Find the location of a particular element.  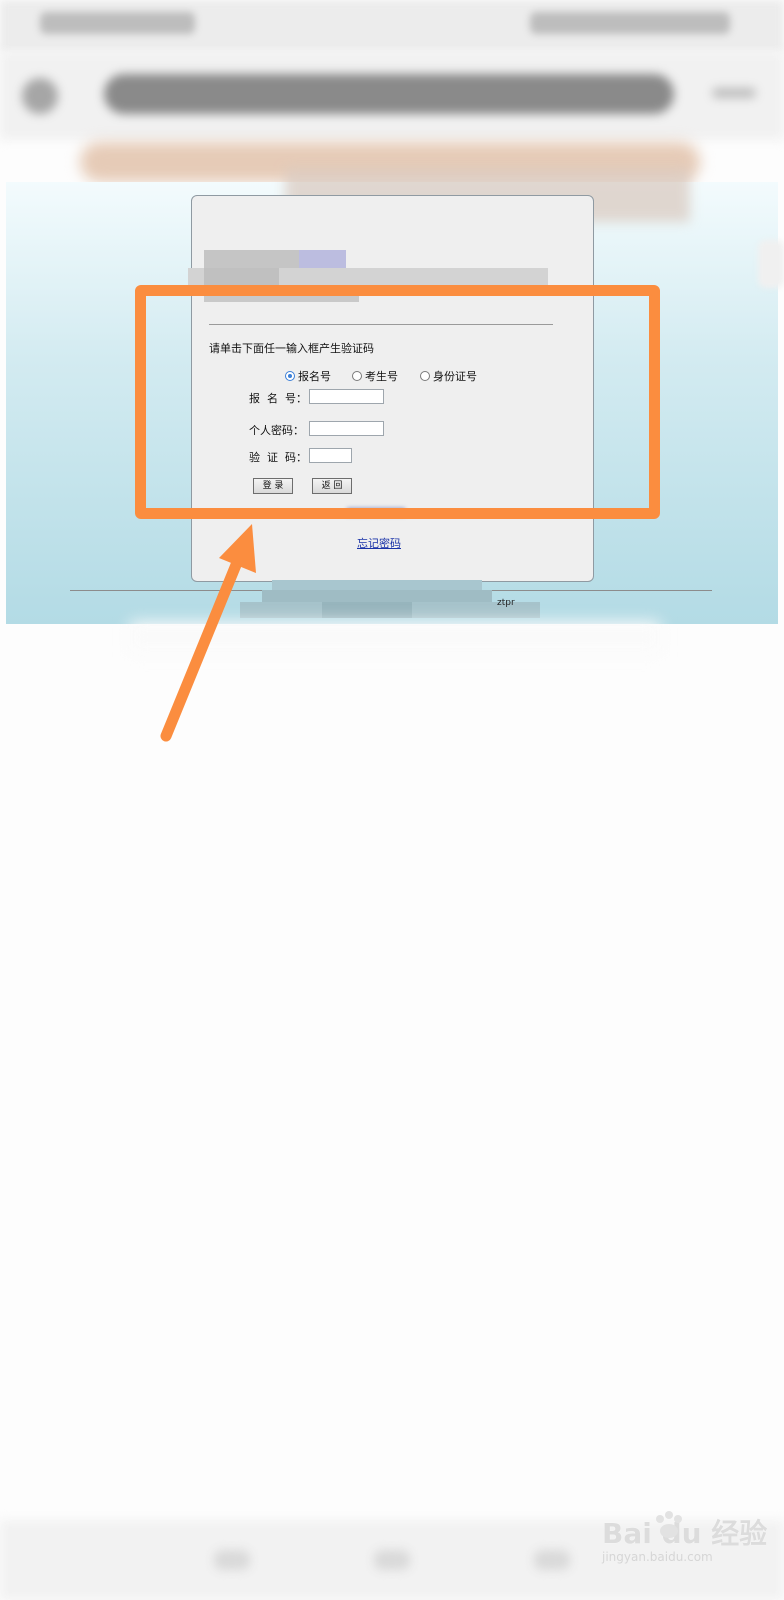

arrow-icon is located at coordinates (208, 633).